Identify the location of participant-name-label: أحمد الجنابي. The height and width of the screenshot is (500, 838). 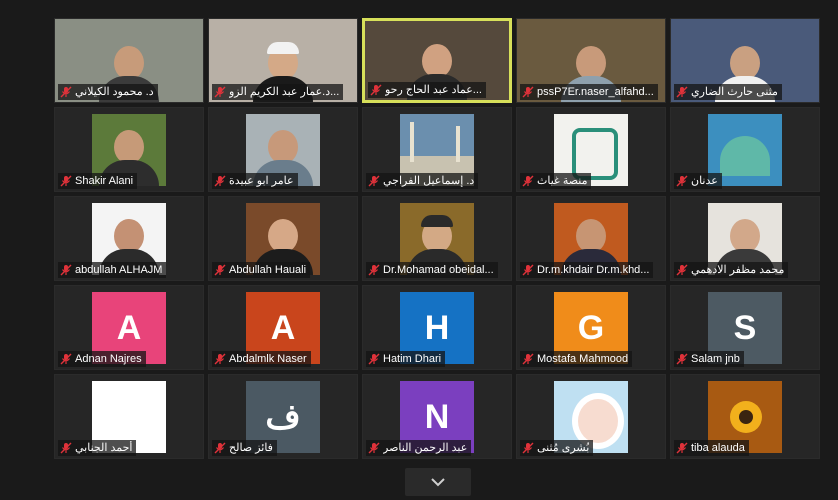
(97, 448).